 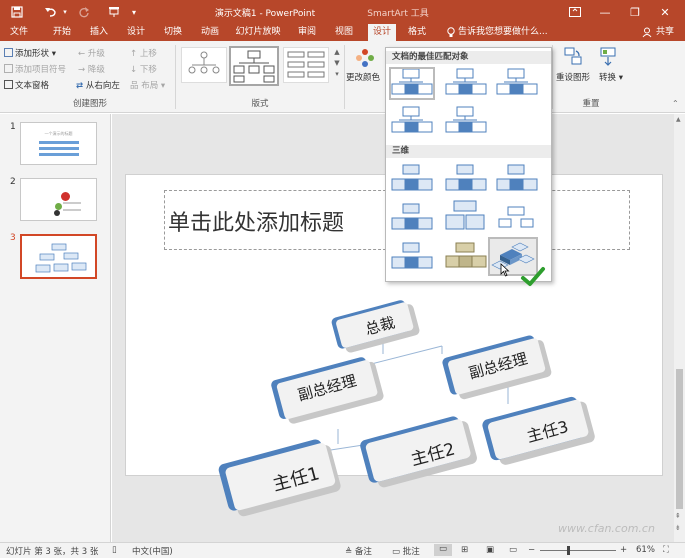 What do you see at coordinates (258, 32) in the screenshot?
I see `tab-slideshow: 幻灯片放映` at bounding box center [258, 32].